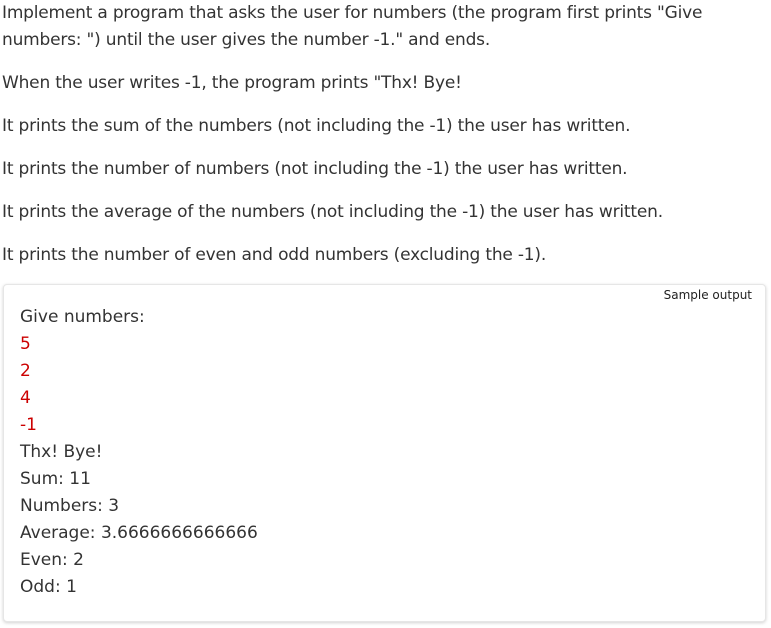 The width and height of the screenshot is (771, 628). I want to click on sample-line: Sum: 11, so click(55, 479).